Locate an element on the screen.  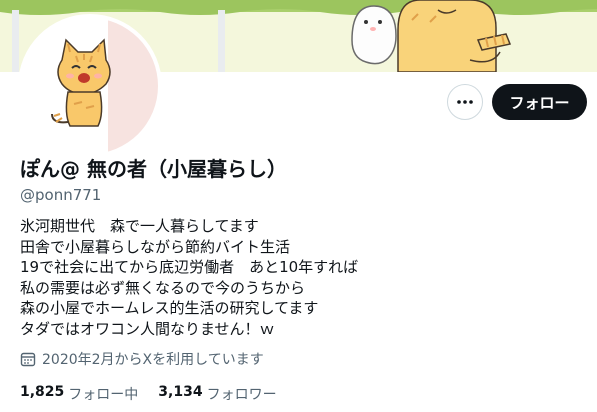
ghost-illustration is located at coordinates (374, 35).